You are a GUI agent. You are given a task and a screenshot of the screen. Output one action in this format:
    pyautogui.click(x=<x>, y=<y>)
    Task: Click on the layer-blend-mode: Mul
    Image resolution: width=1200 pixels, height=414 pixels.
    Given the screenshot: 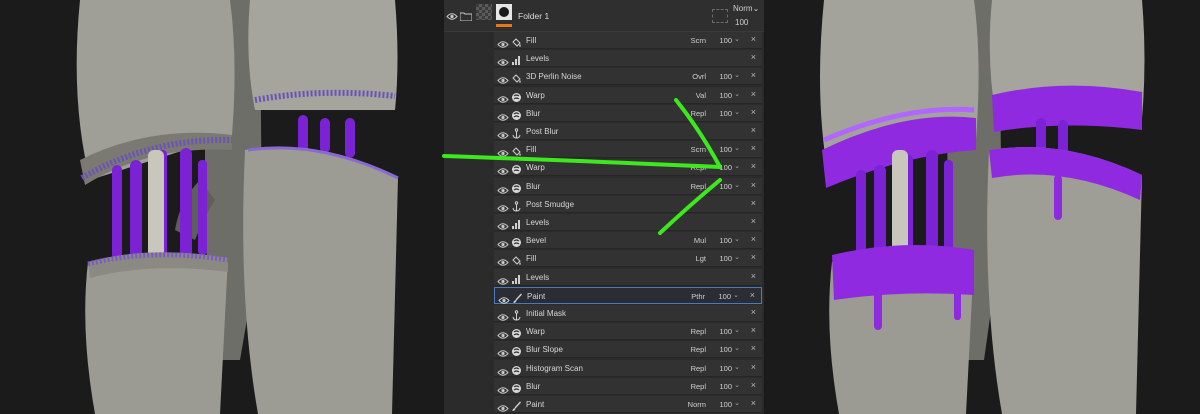 What is the action you would take?
    pyautogui.click(x=700, y=240)
    